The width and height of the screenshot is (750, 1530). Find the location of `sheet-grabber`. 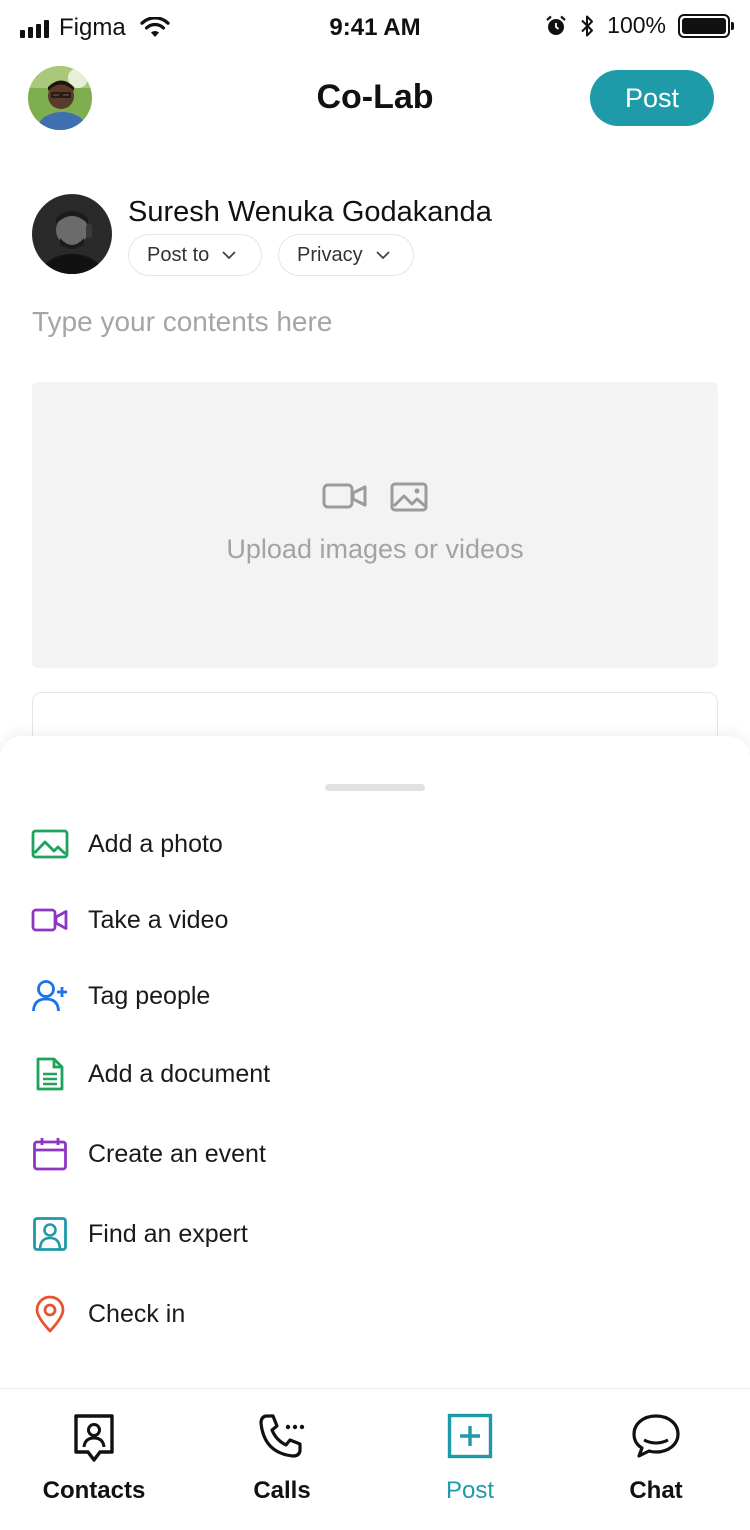

sheet-grabber is located at coordinates (375, 787).